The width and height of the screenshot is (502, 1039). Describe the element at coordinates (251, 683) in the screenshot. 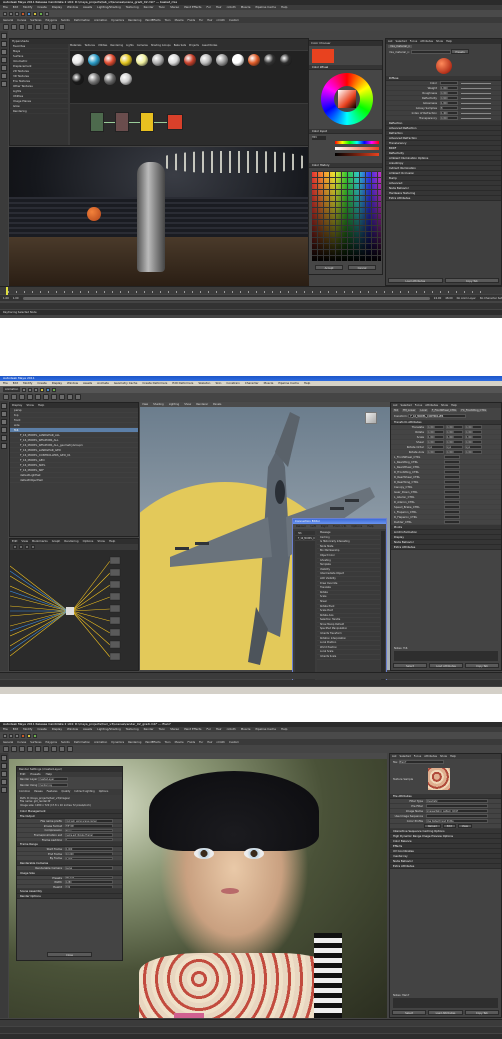

I see `range-slider` at that location.